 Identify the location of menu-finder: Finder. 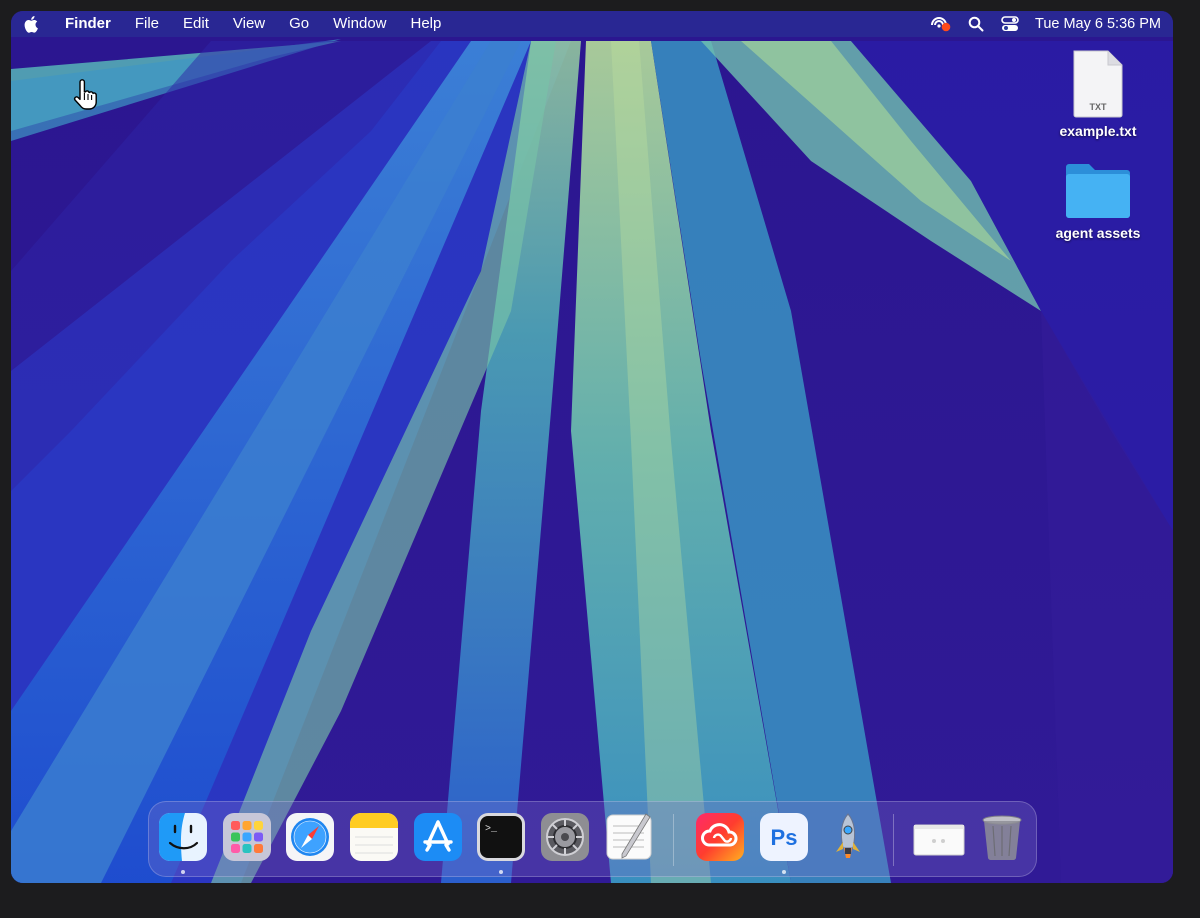
(88, 24).